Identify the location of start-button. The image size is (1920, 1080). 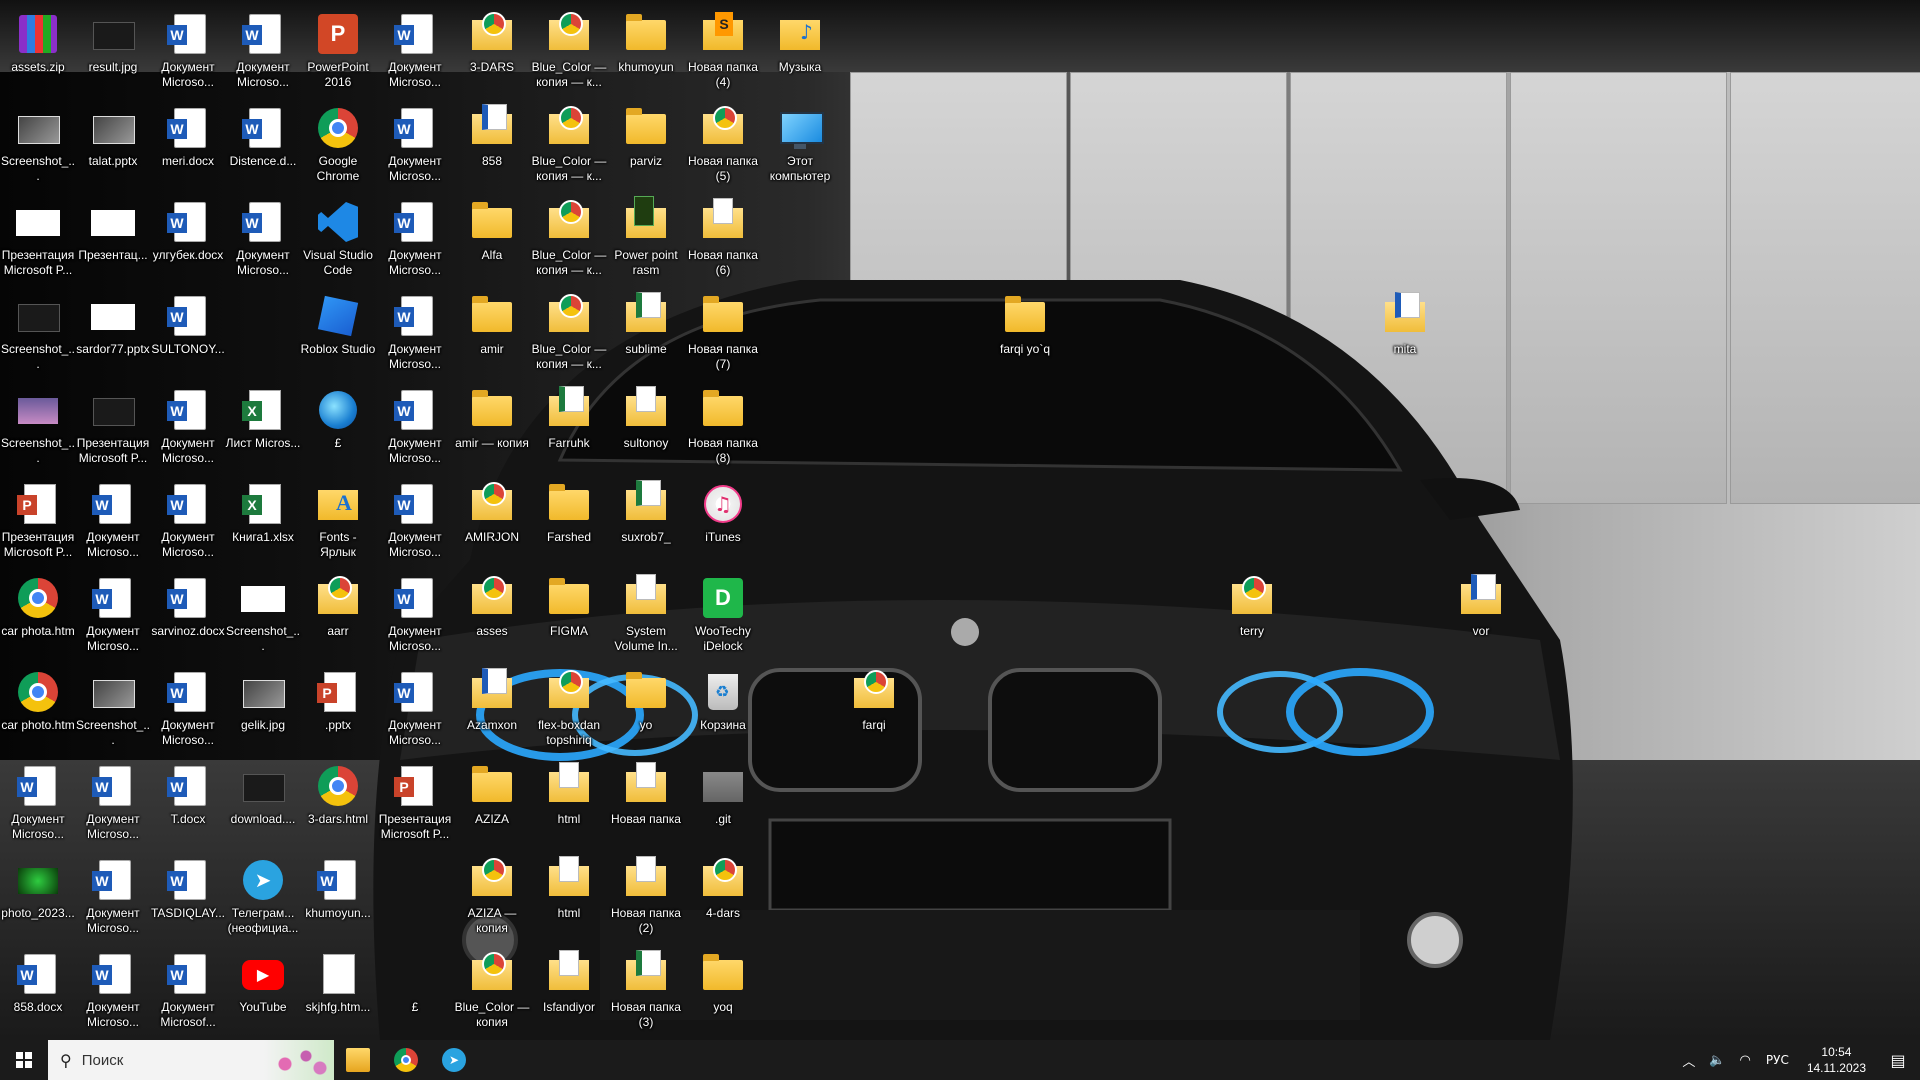
(24, 1060).